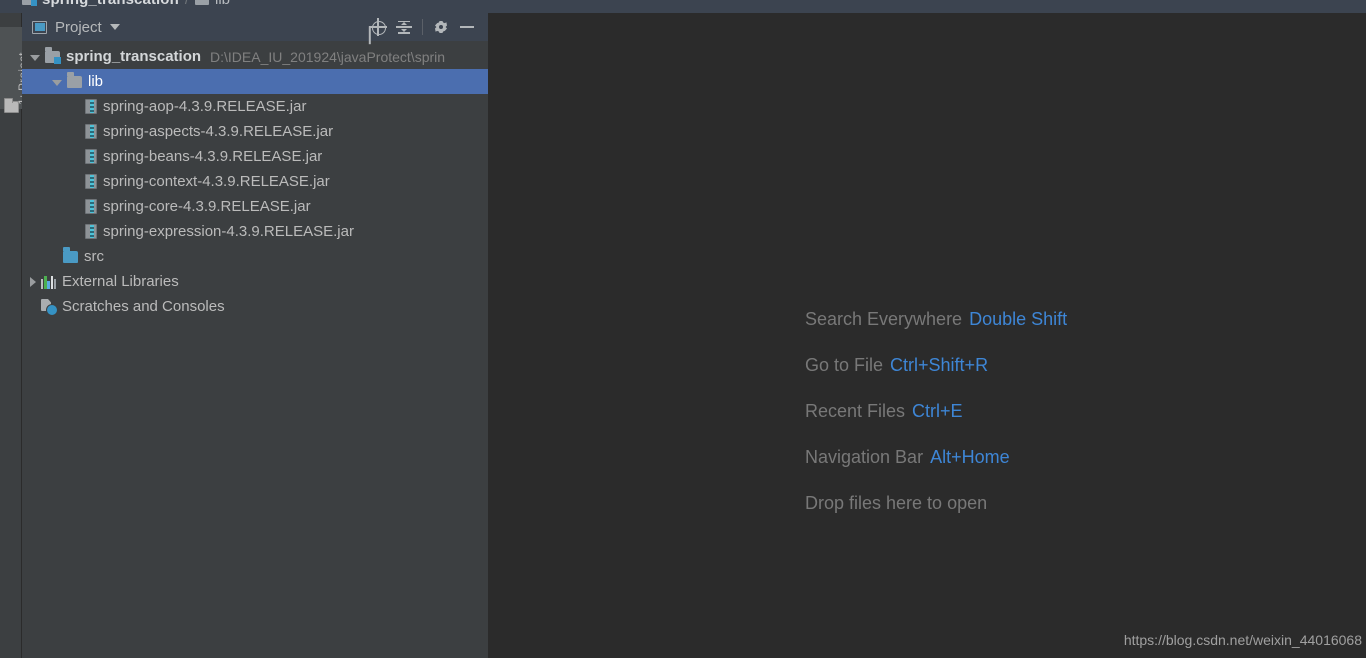 The width and height of the screenshot is (1366, 658). I want to click on project-panel-title: Project, so click(78, 27).